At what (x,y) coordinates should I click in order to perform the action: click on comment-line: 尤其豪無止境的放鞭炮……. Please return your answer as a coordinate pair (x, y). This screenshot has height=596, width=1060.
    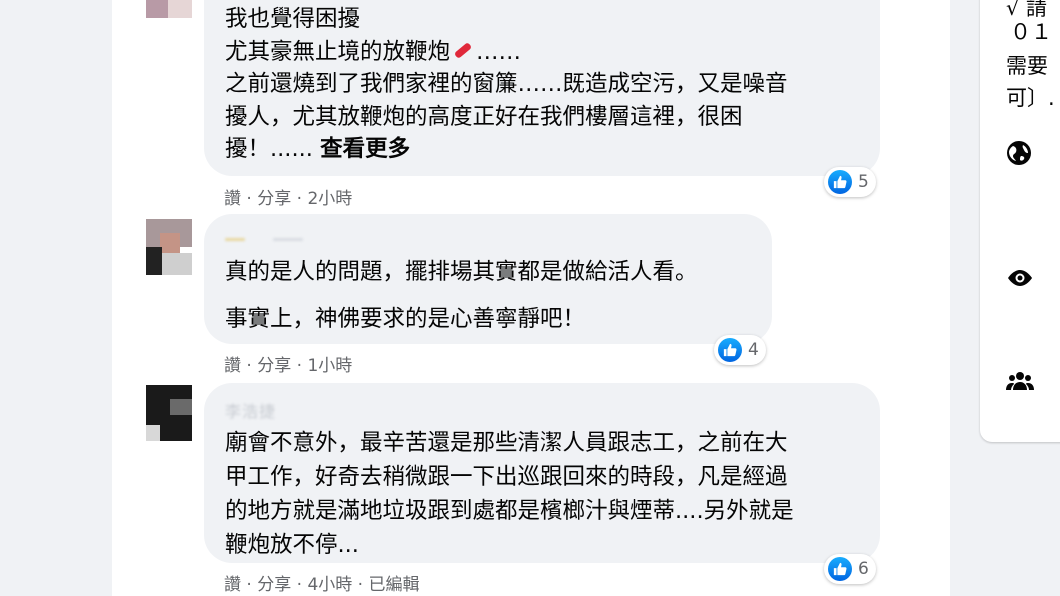
    Looking at the image, I should click on (373, 51).